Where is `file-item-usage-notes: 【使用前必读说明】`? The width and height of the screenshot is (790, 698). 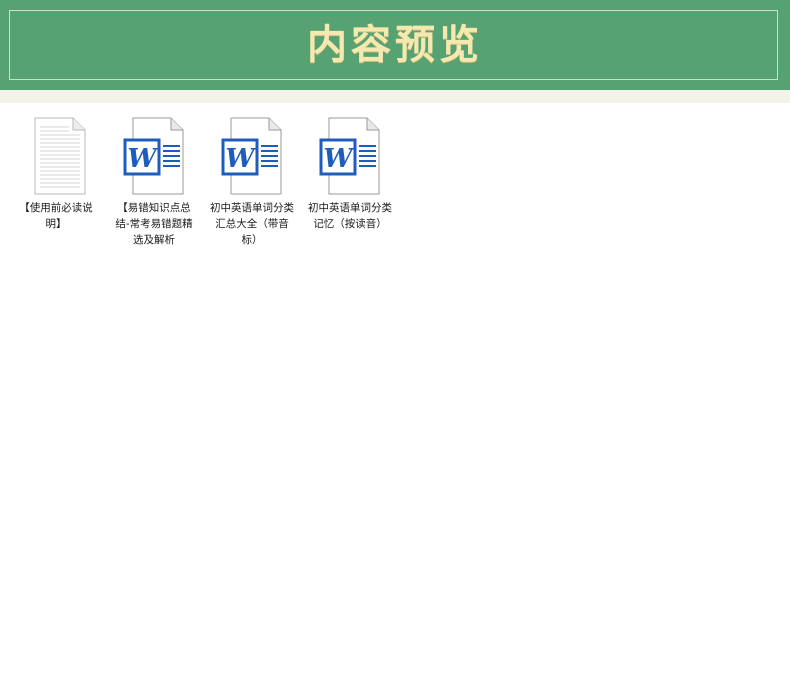
file-item-usage-notes: 【使用前必读说明】 is located at coordinates (56, 173).